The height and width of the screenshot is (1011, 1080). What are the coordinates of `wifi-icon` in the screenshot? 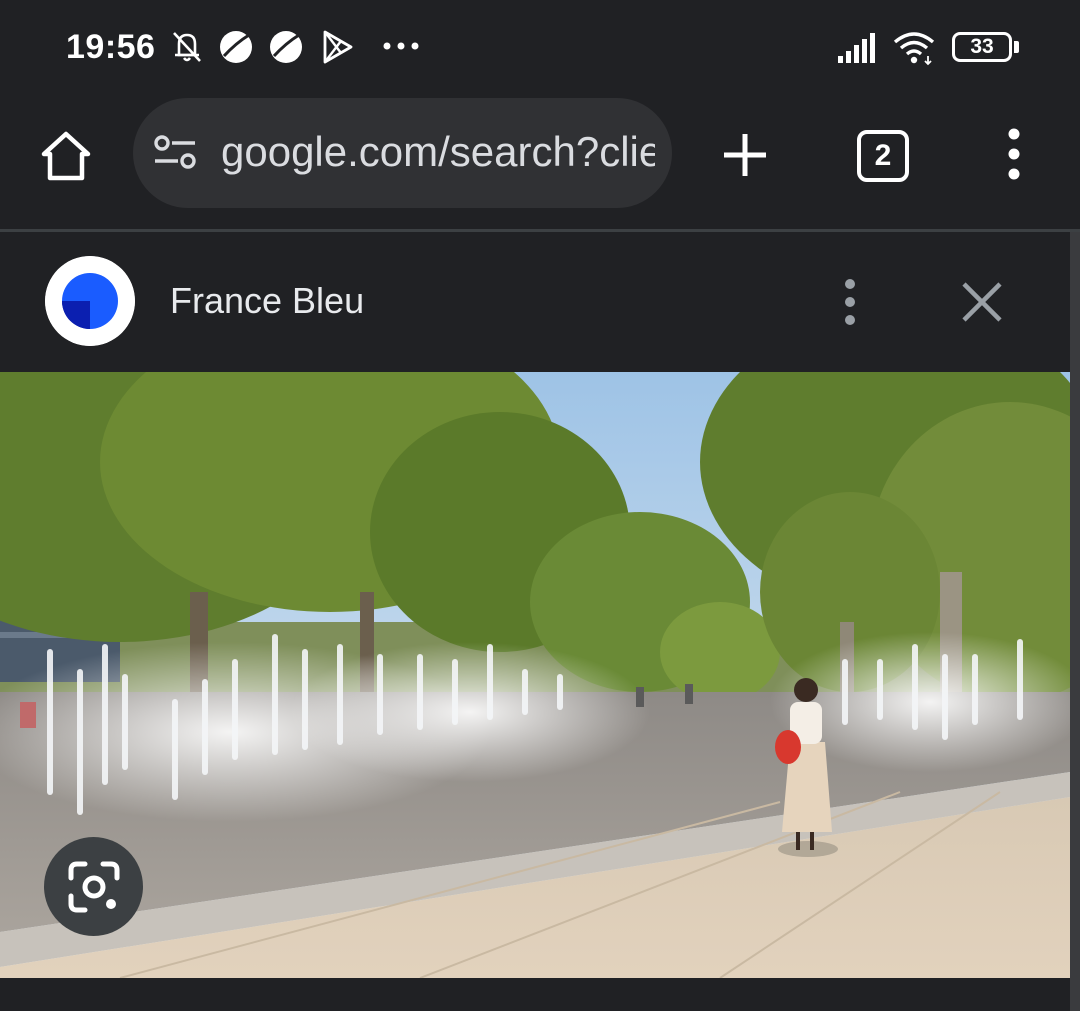 It's located at (914, 49).